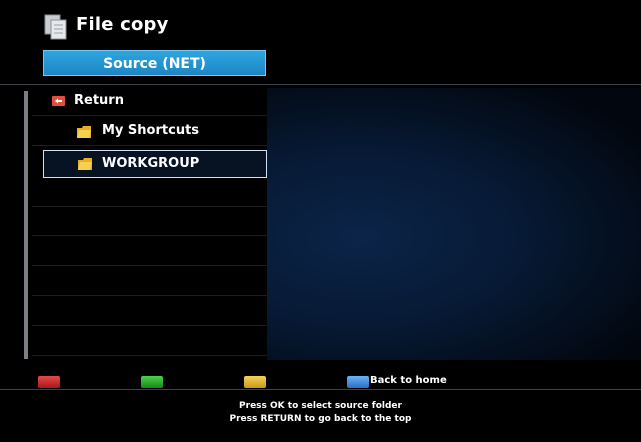 This screenshot has height=442, width=641. Describe the element at coordinates (49, 382) in the screenshot. I see `red-button` at that location.